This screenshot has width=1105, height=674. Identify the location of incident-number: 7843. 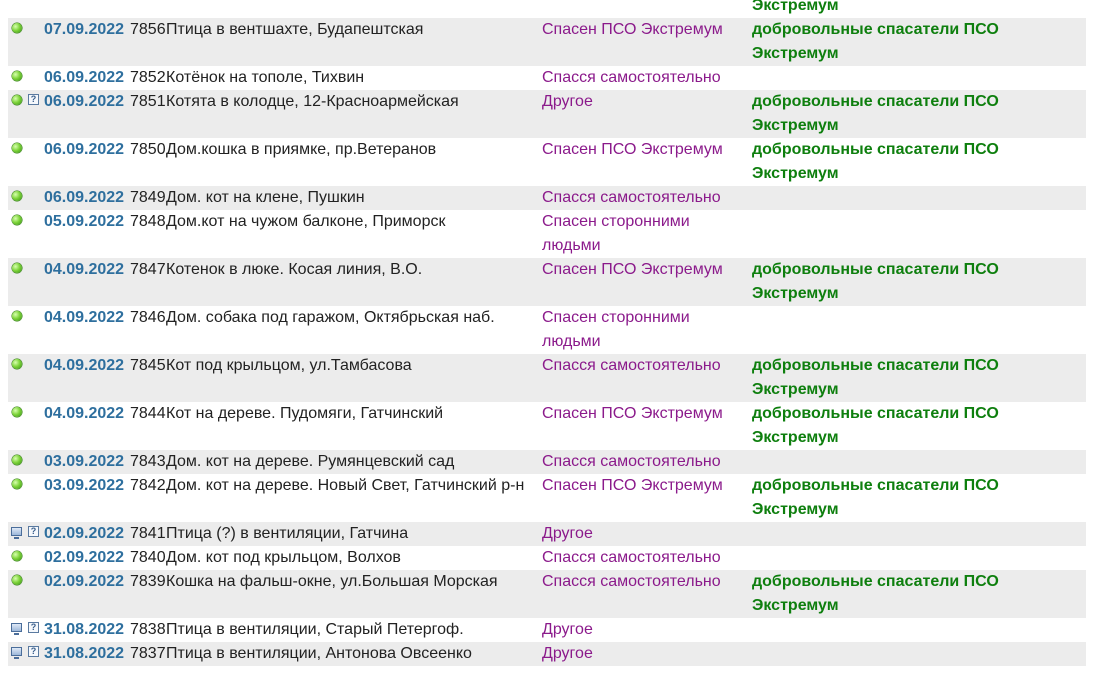
(148, 461).